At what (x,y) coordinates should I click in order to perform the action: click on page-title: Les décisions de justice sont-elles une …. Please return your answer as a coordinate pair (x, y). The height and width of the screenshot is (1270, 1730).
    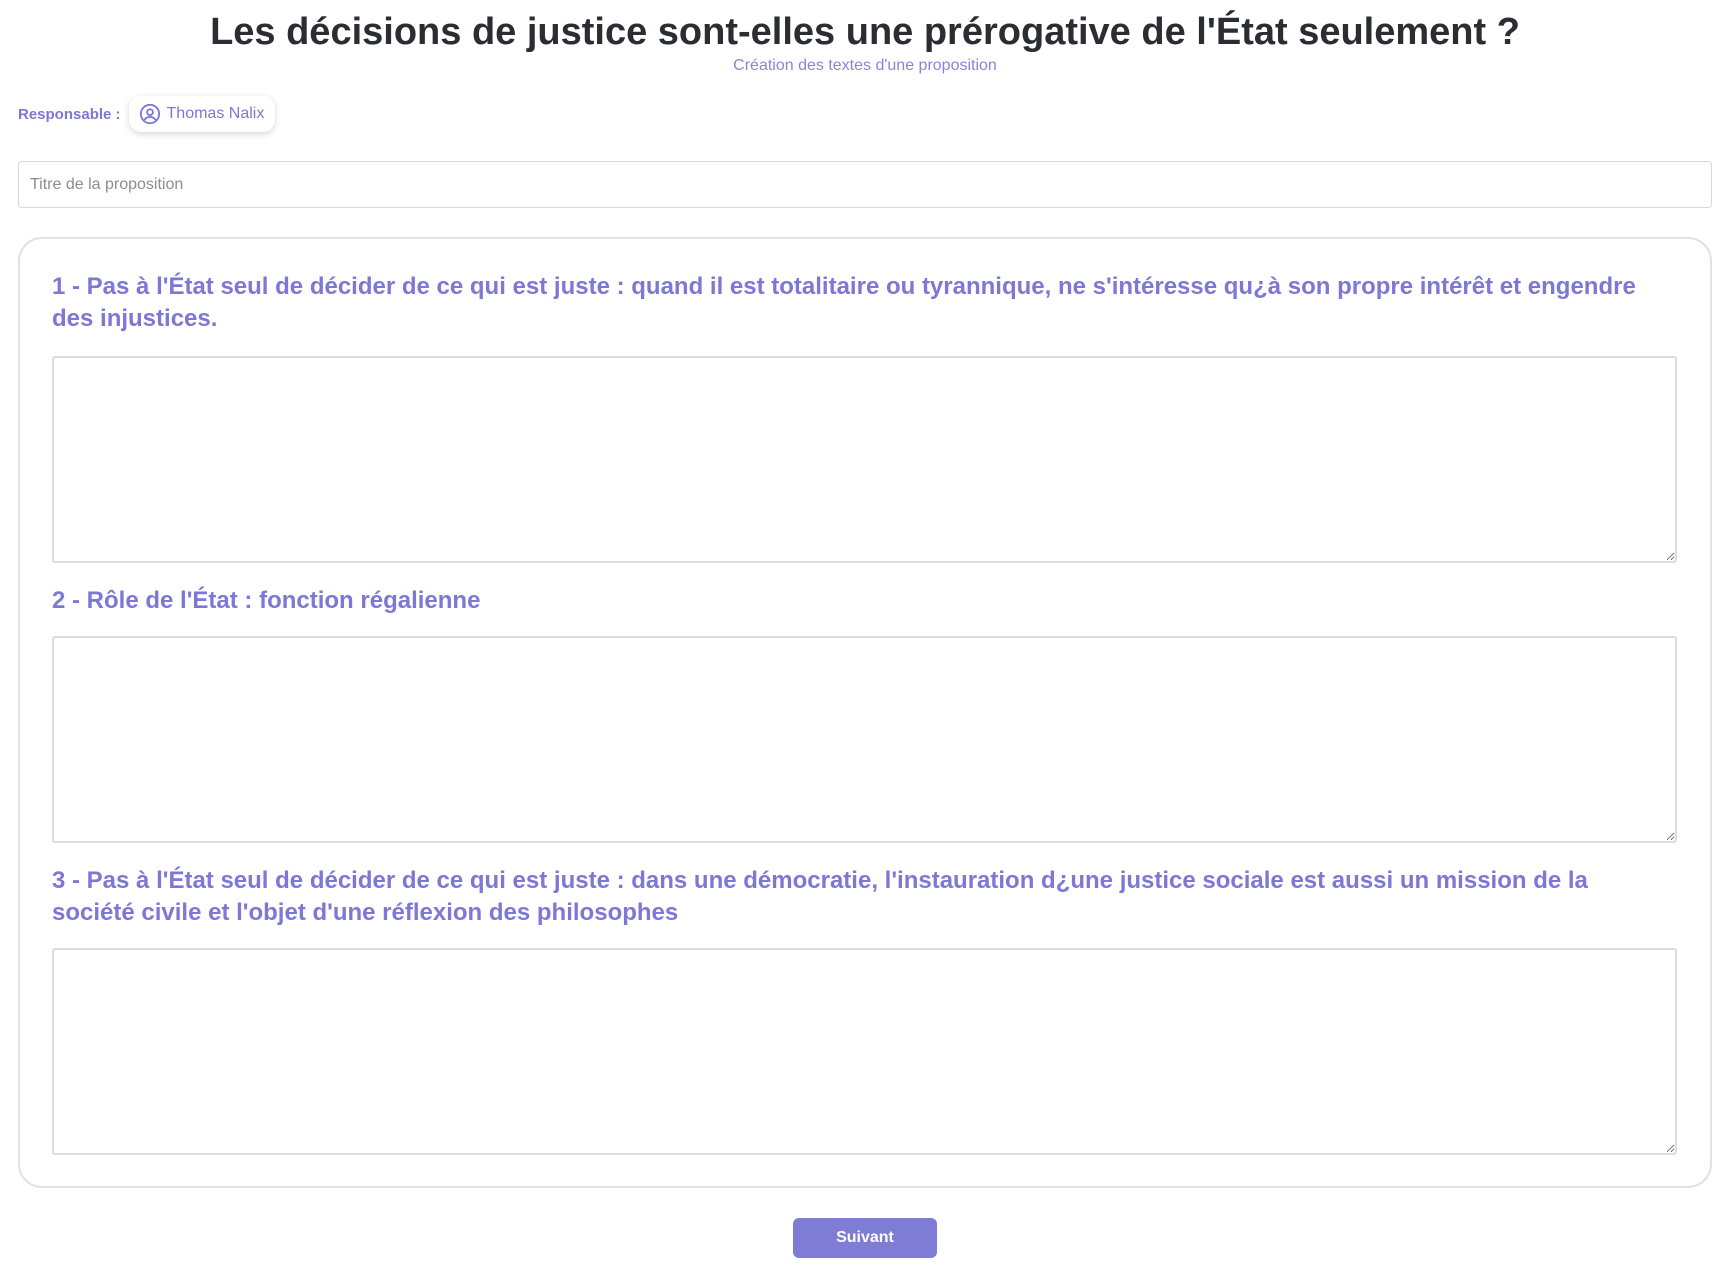
    Looking at the image, I should click on (865, 32).